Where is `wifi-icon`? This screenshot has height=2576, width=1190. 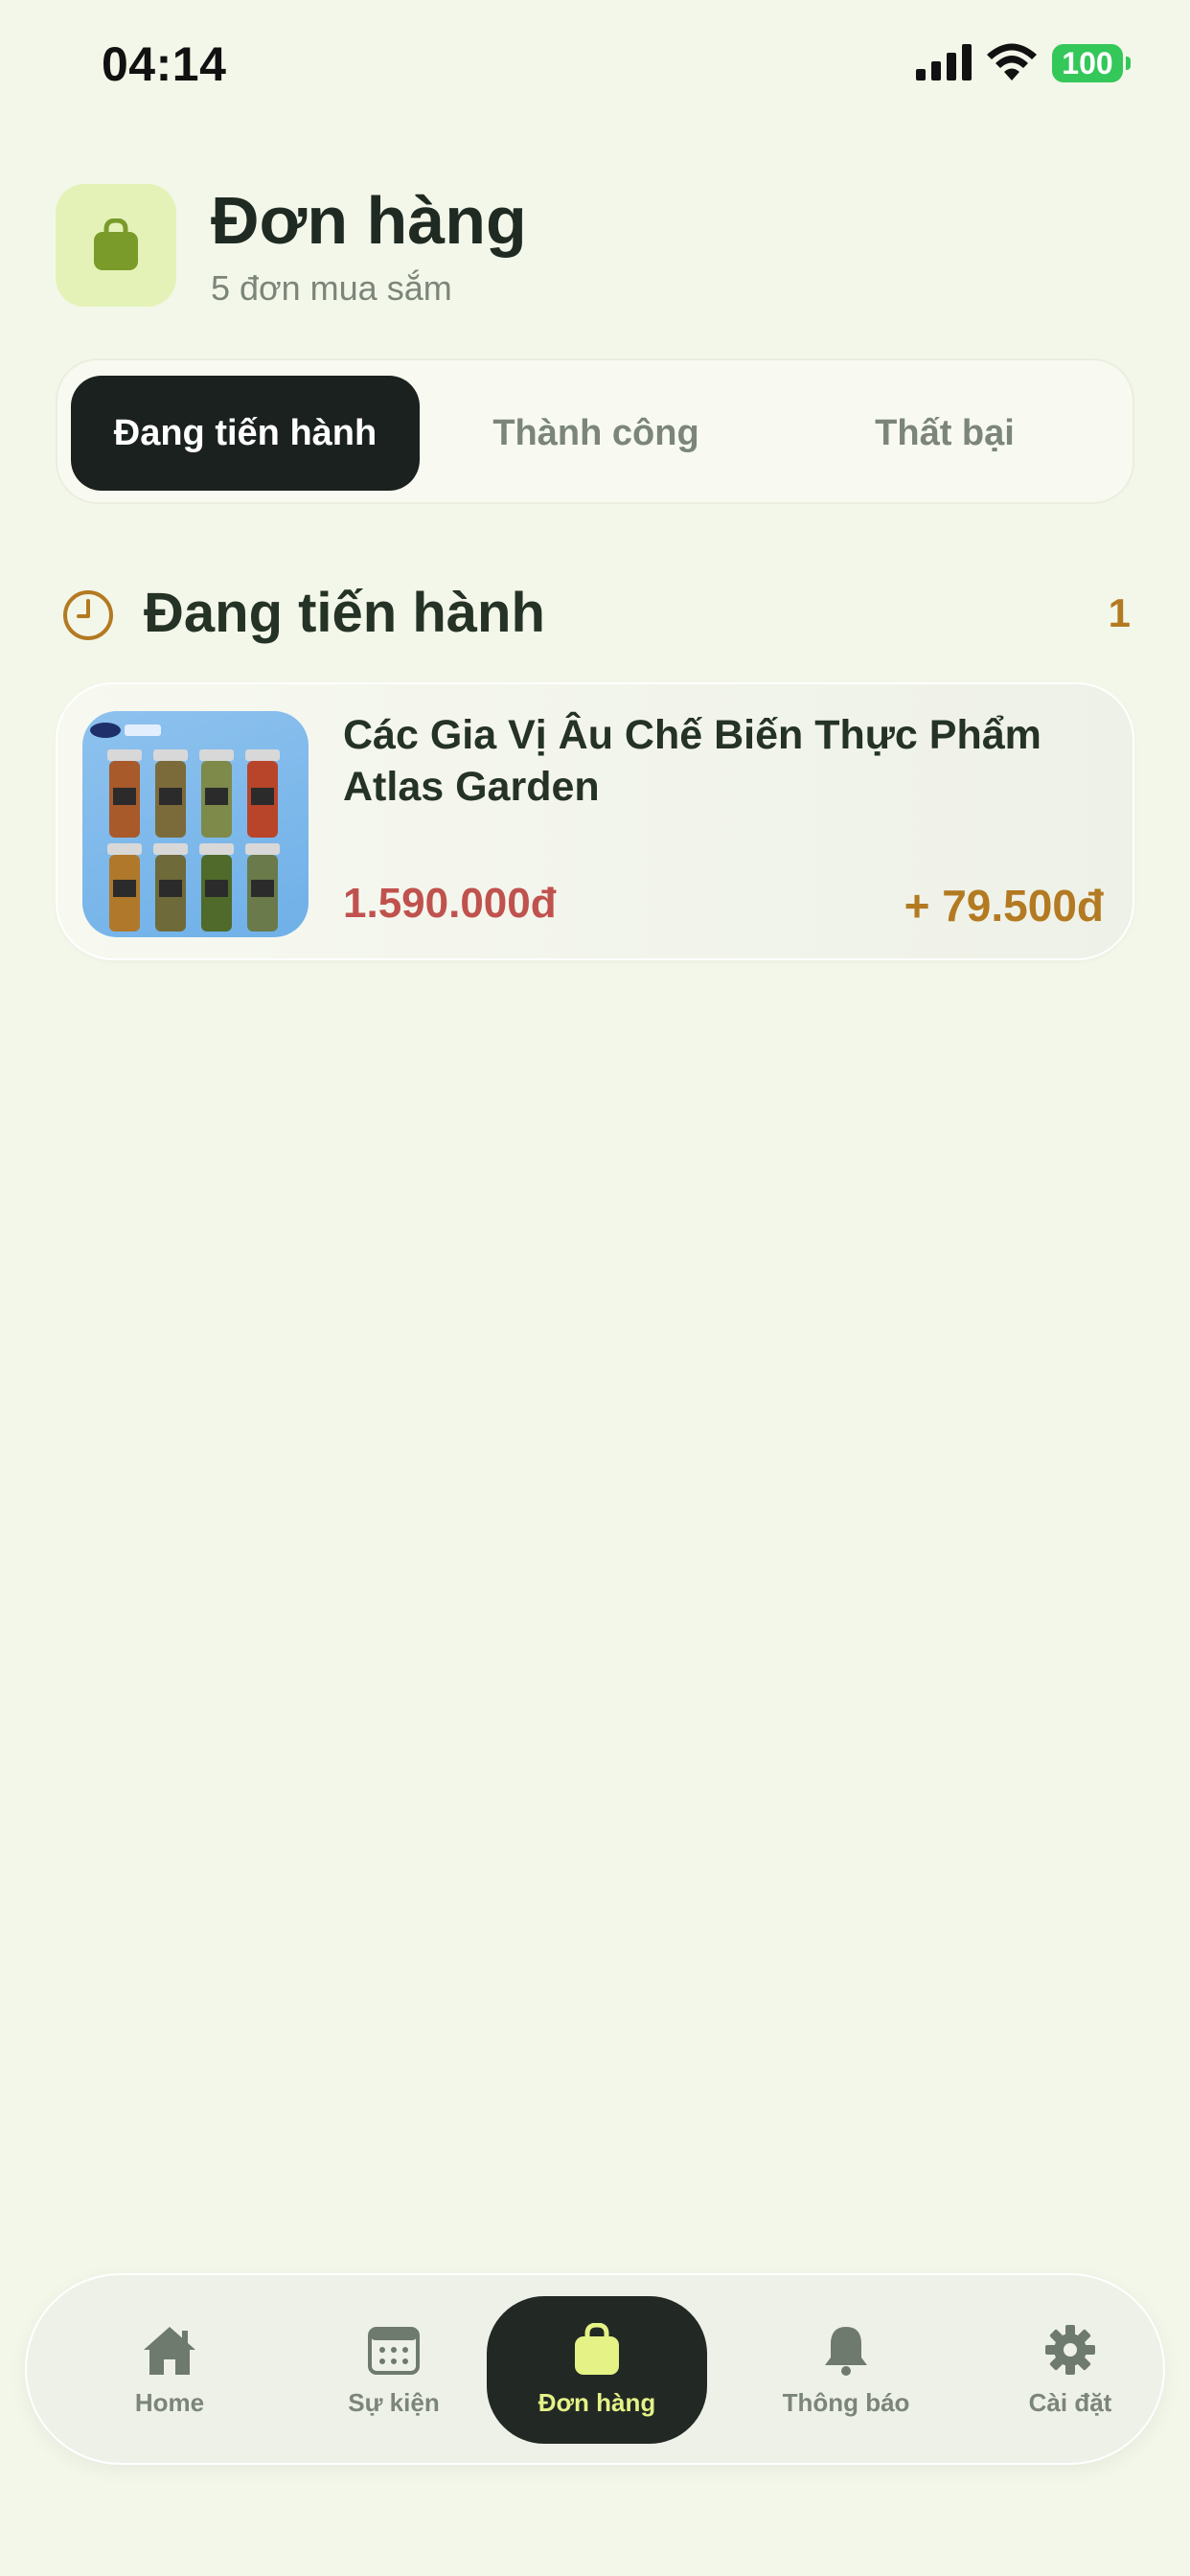
wifi-icon is located at coordinates (1012, 62).